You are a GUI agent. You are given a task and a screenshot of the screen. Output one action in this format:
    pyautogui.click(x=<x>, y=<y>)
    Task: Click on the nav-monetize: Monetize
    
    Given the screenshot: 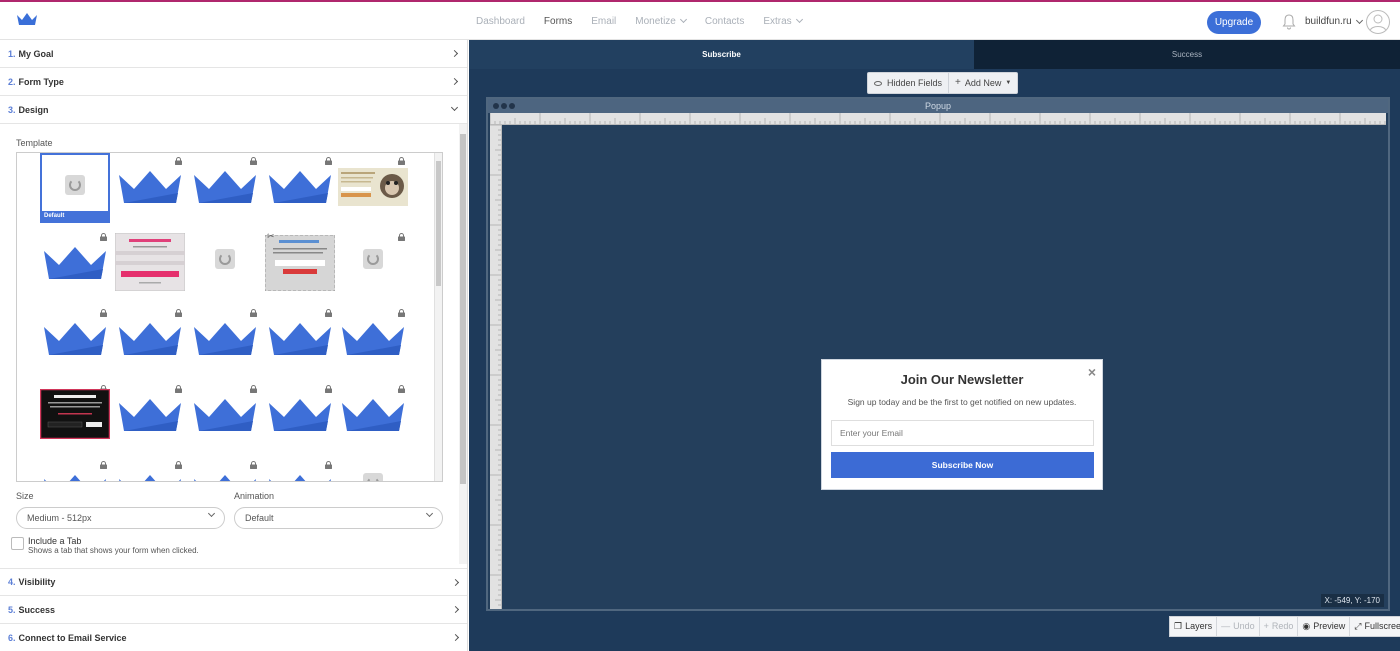 What is the action you would take?
    pyautogui.click(x=661, y=21)
    